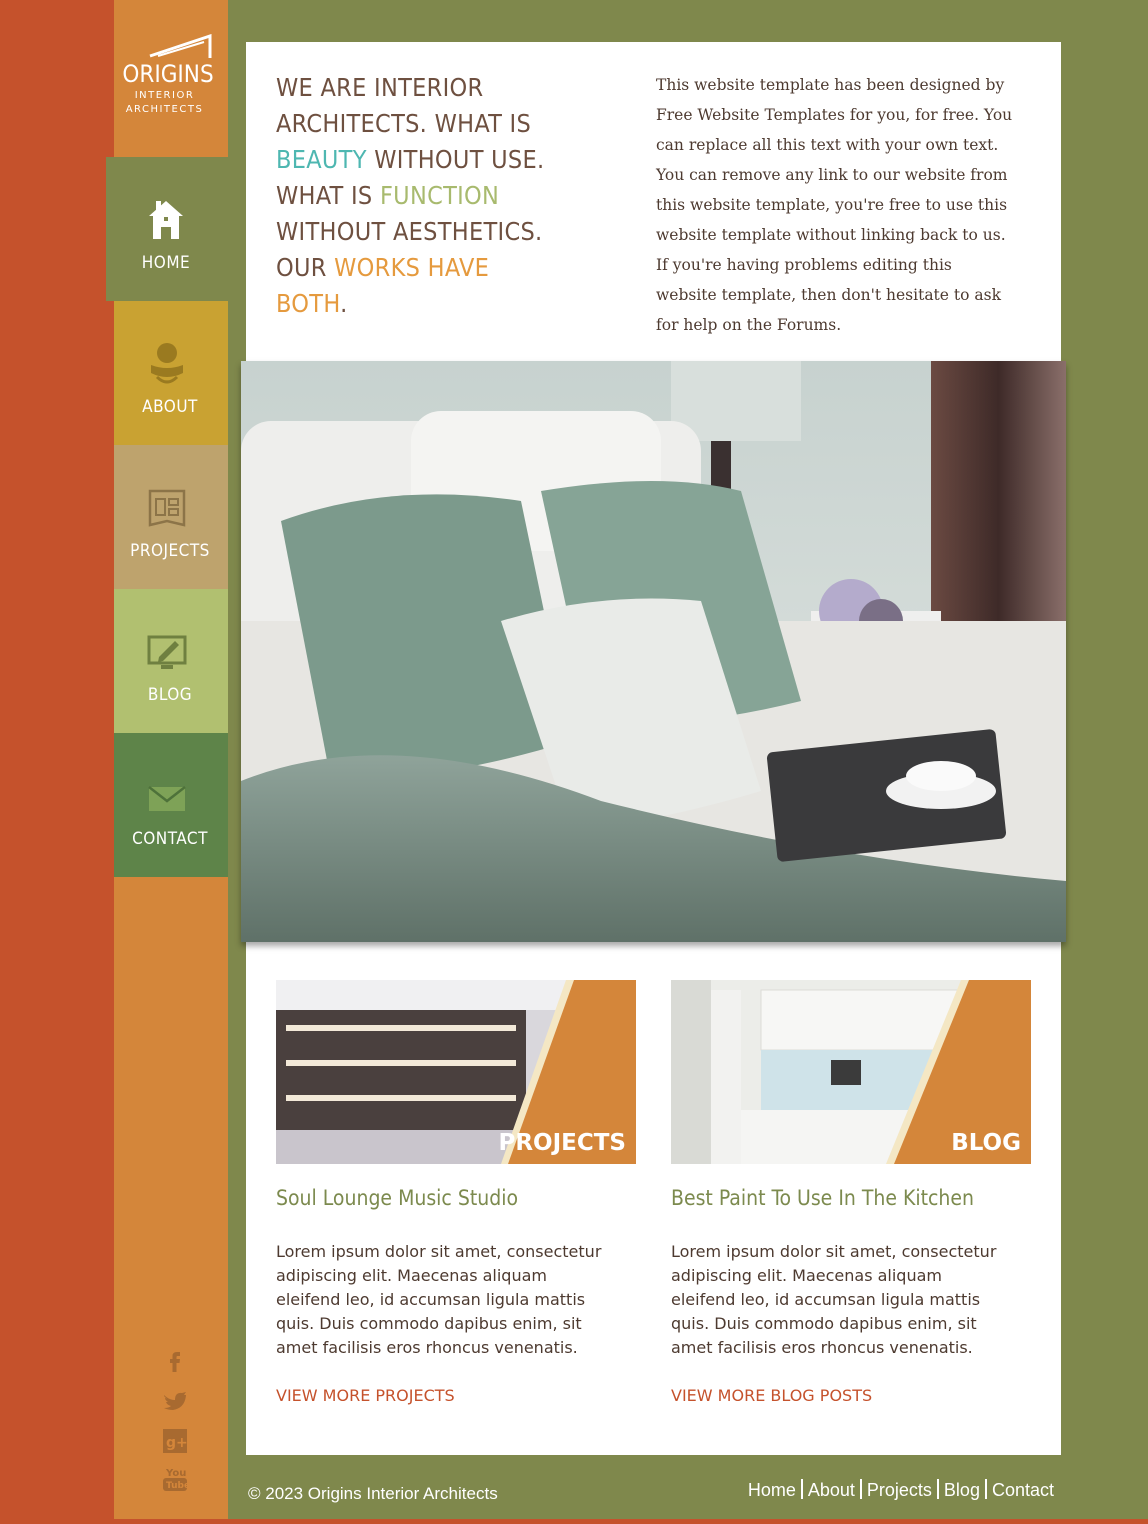 The image size is (1148, 1524). I want to click on google-plus-icon: g+, so click(175, 1441).